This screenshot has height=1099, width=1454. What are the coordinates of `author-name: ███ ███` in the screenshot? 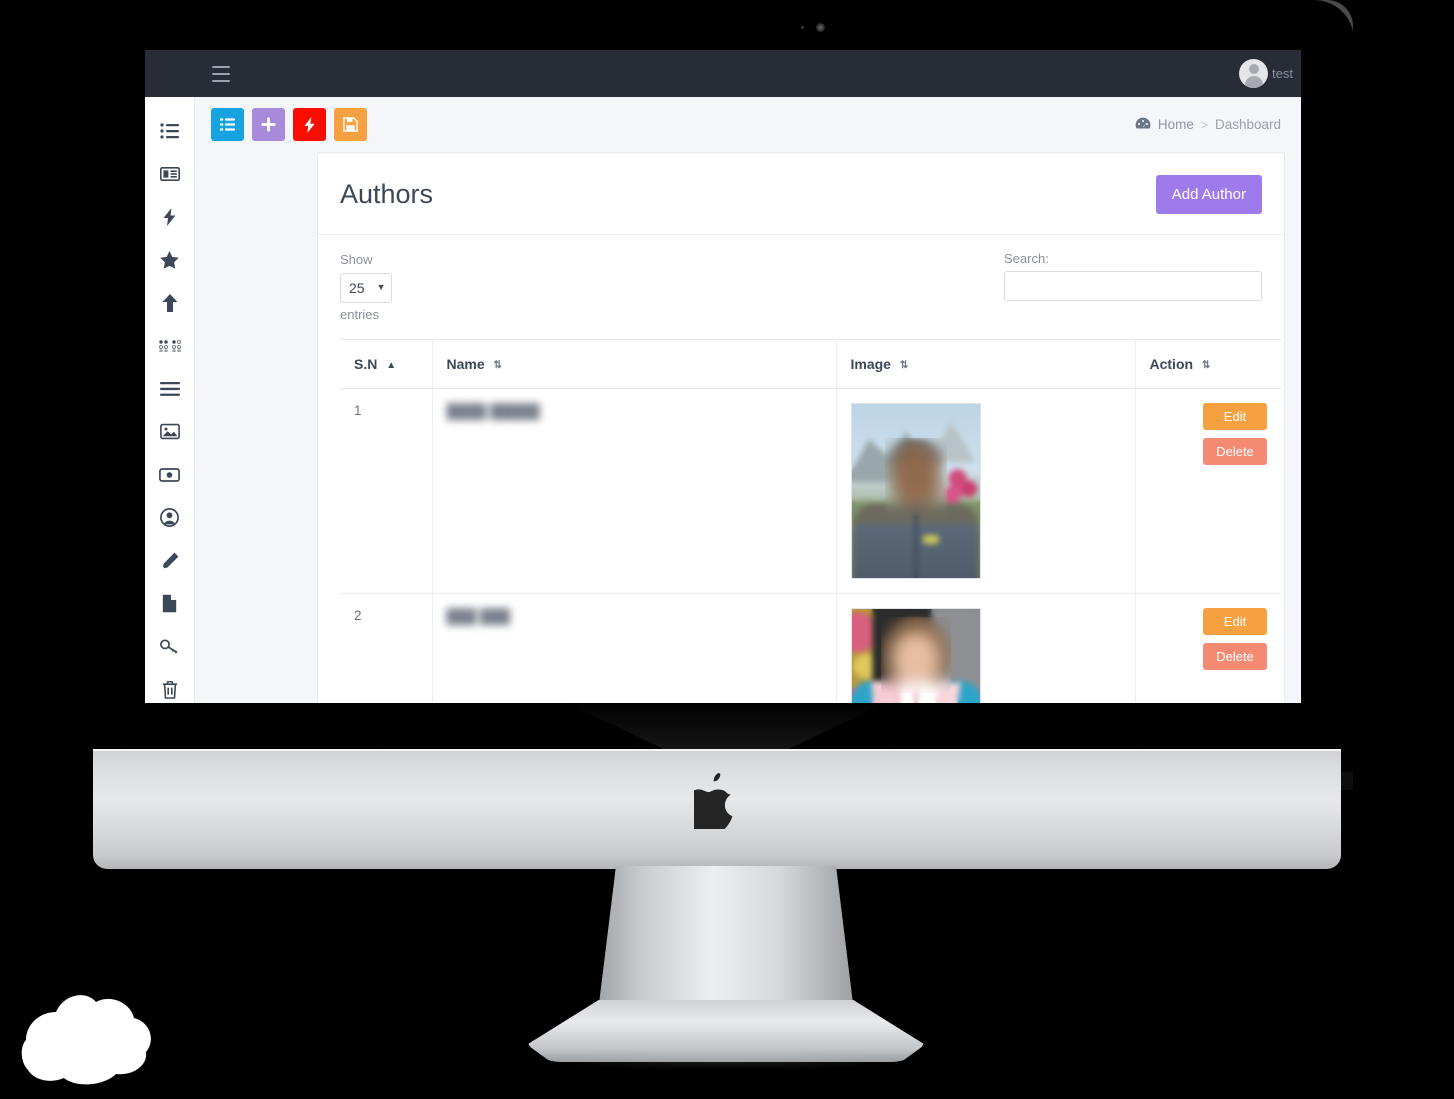 It's located at (478, 615).